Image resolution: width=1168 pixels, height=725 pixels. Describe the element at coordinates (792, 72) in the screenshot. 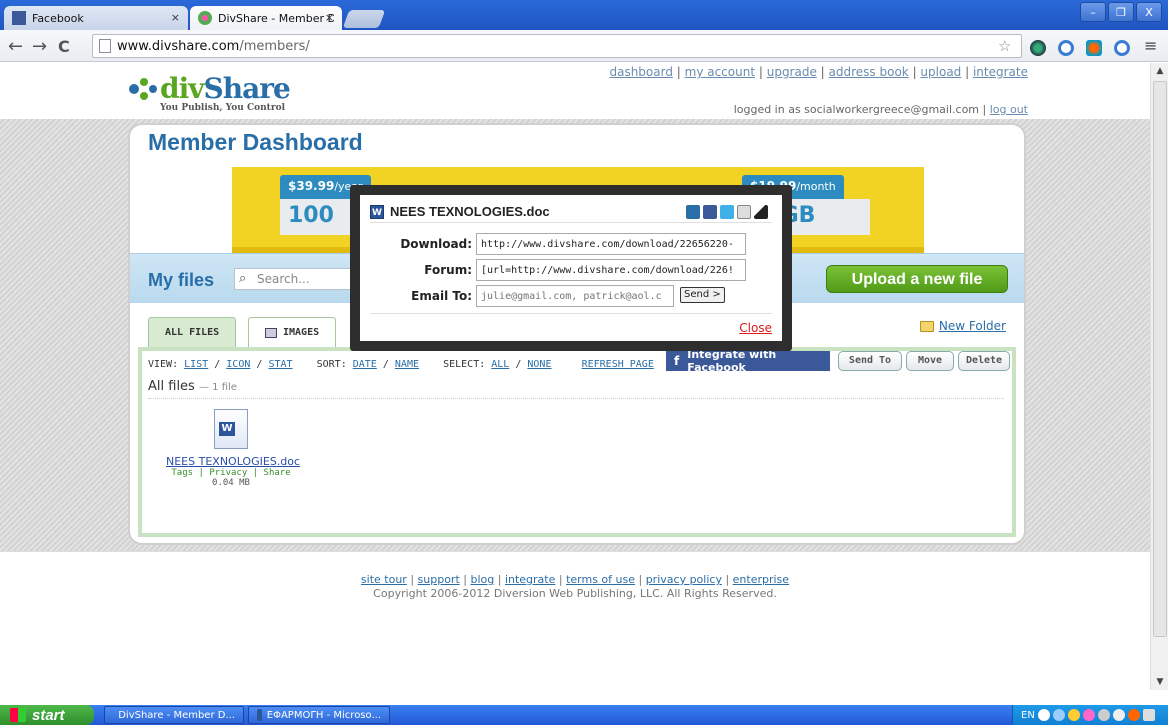

I see `nav-upgrade-link: upgrade` at that location.